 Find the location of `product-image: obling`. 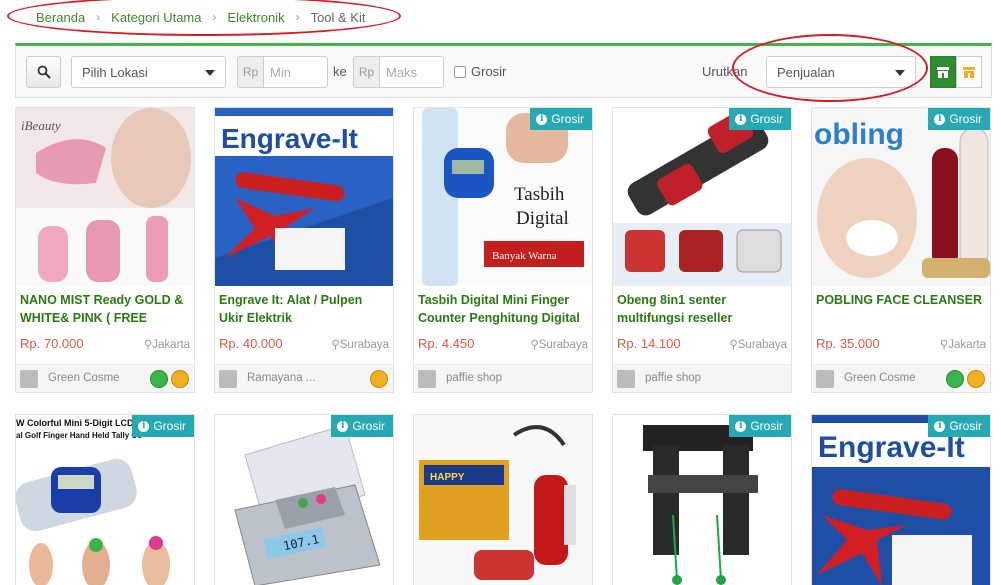

product-image: obling is located at coordinates (901, 197).